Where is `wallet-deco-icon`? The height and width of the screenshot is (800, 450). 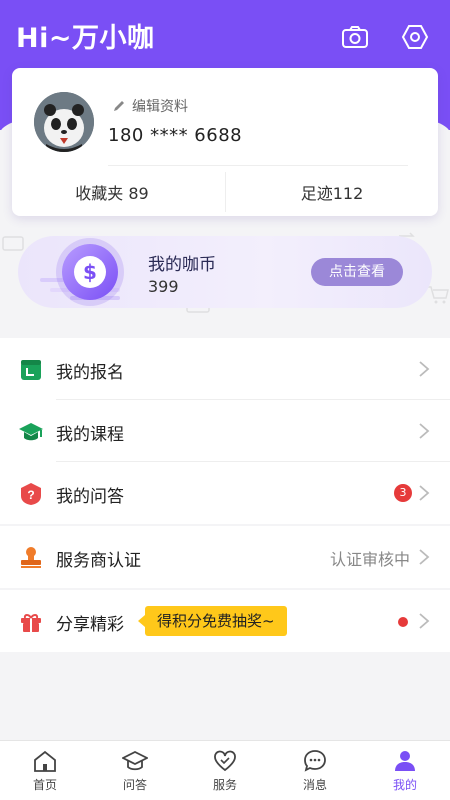 wallet-deco-icon is located at coordinates (13, 243).